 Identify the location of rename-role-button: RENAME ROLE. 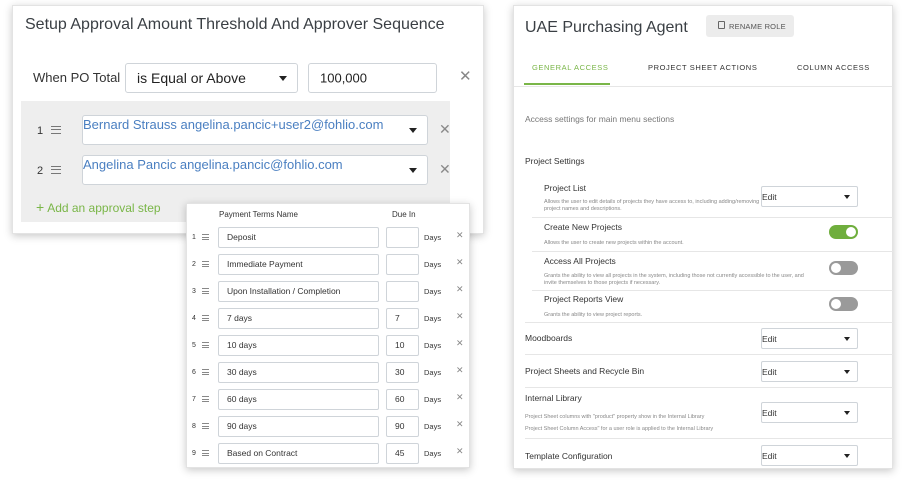
(750, 26).